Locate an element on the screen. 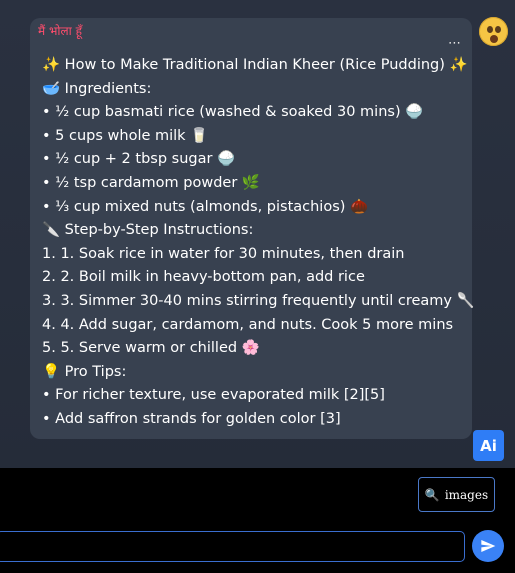 This screenshot has width=515, height=573. message-line: 🔪 Step-by-Step Instructions: is located at coordinates (148, 230).